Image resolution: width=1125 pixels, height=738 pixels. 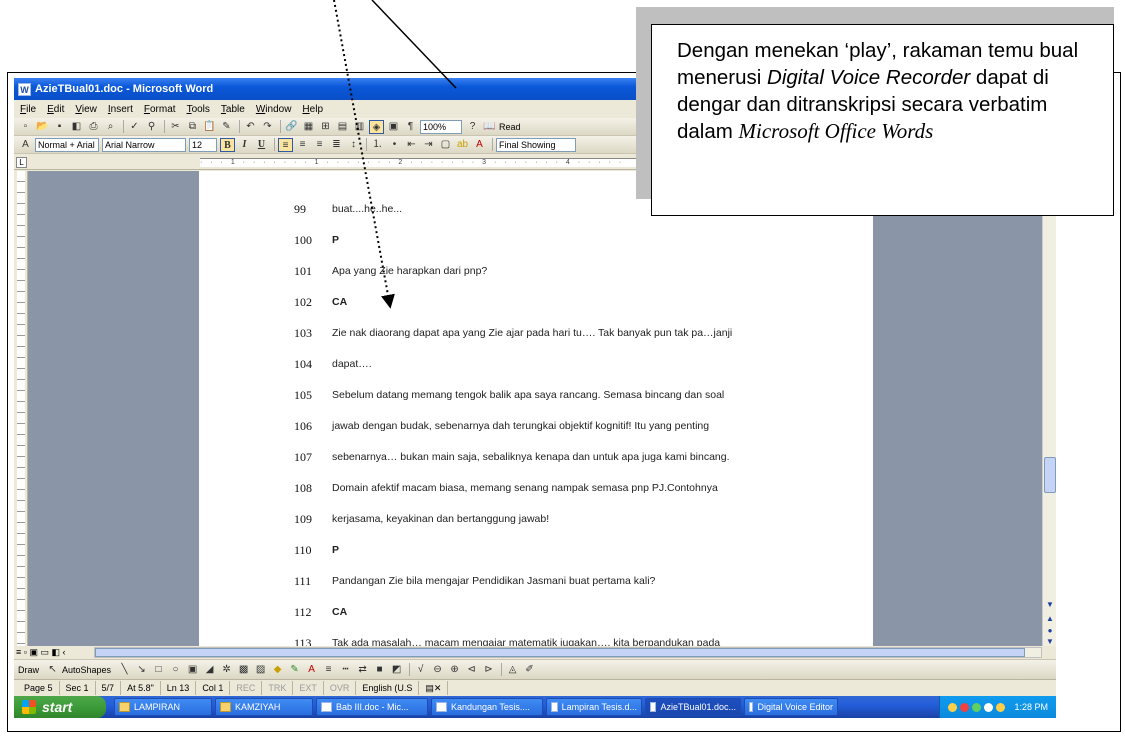 What do you see at coordinates (226, 670) in the screenshot?
I see `diagram-icon: ✲` at bounding box center [226, 670].